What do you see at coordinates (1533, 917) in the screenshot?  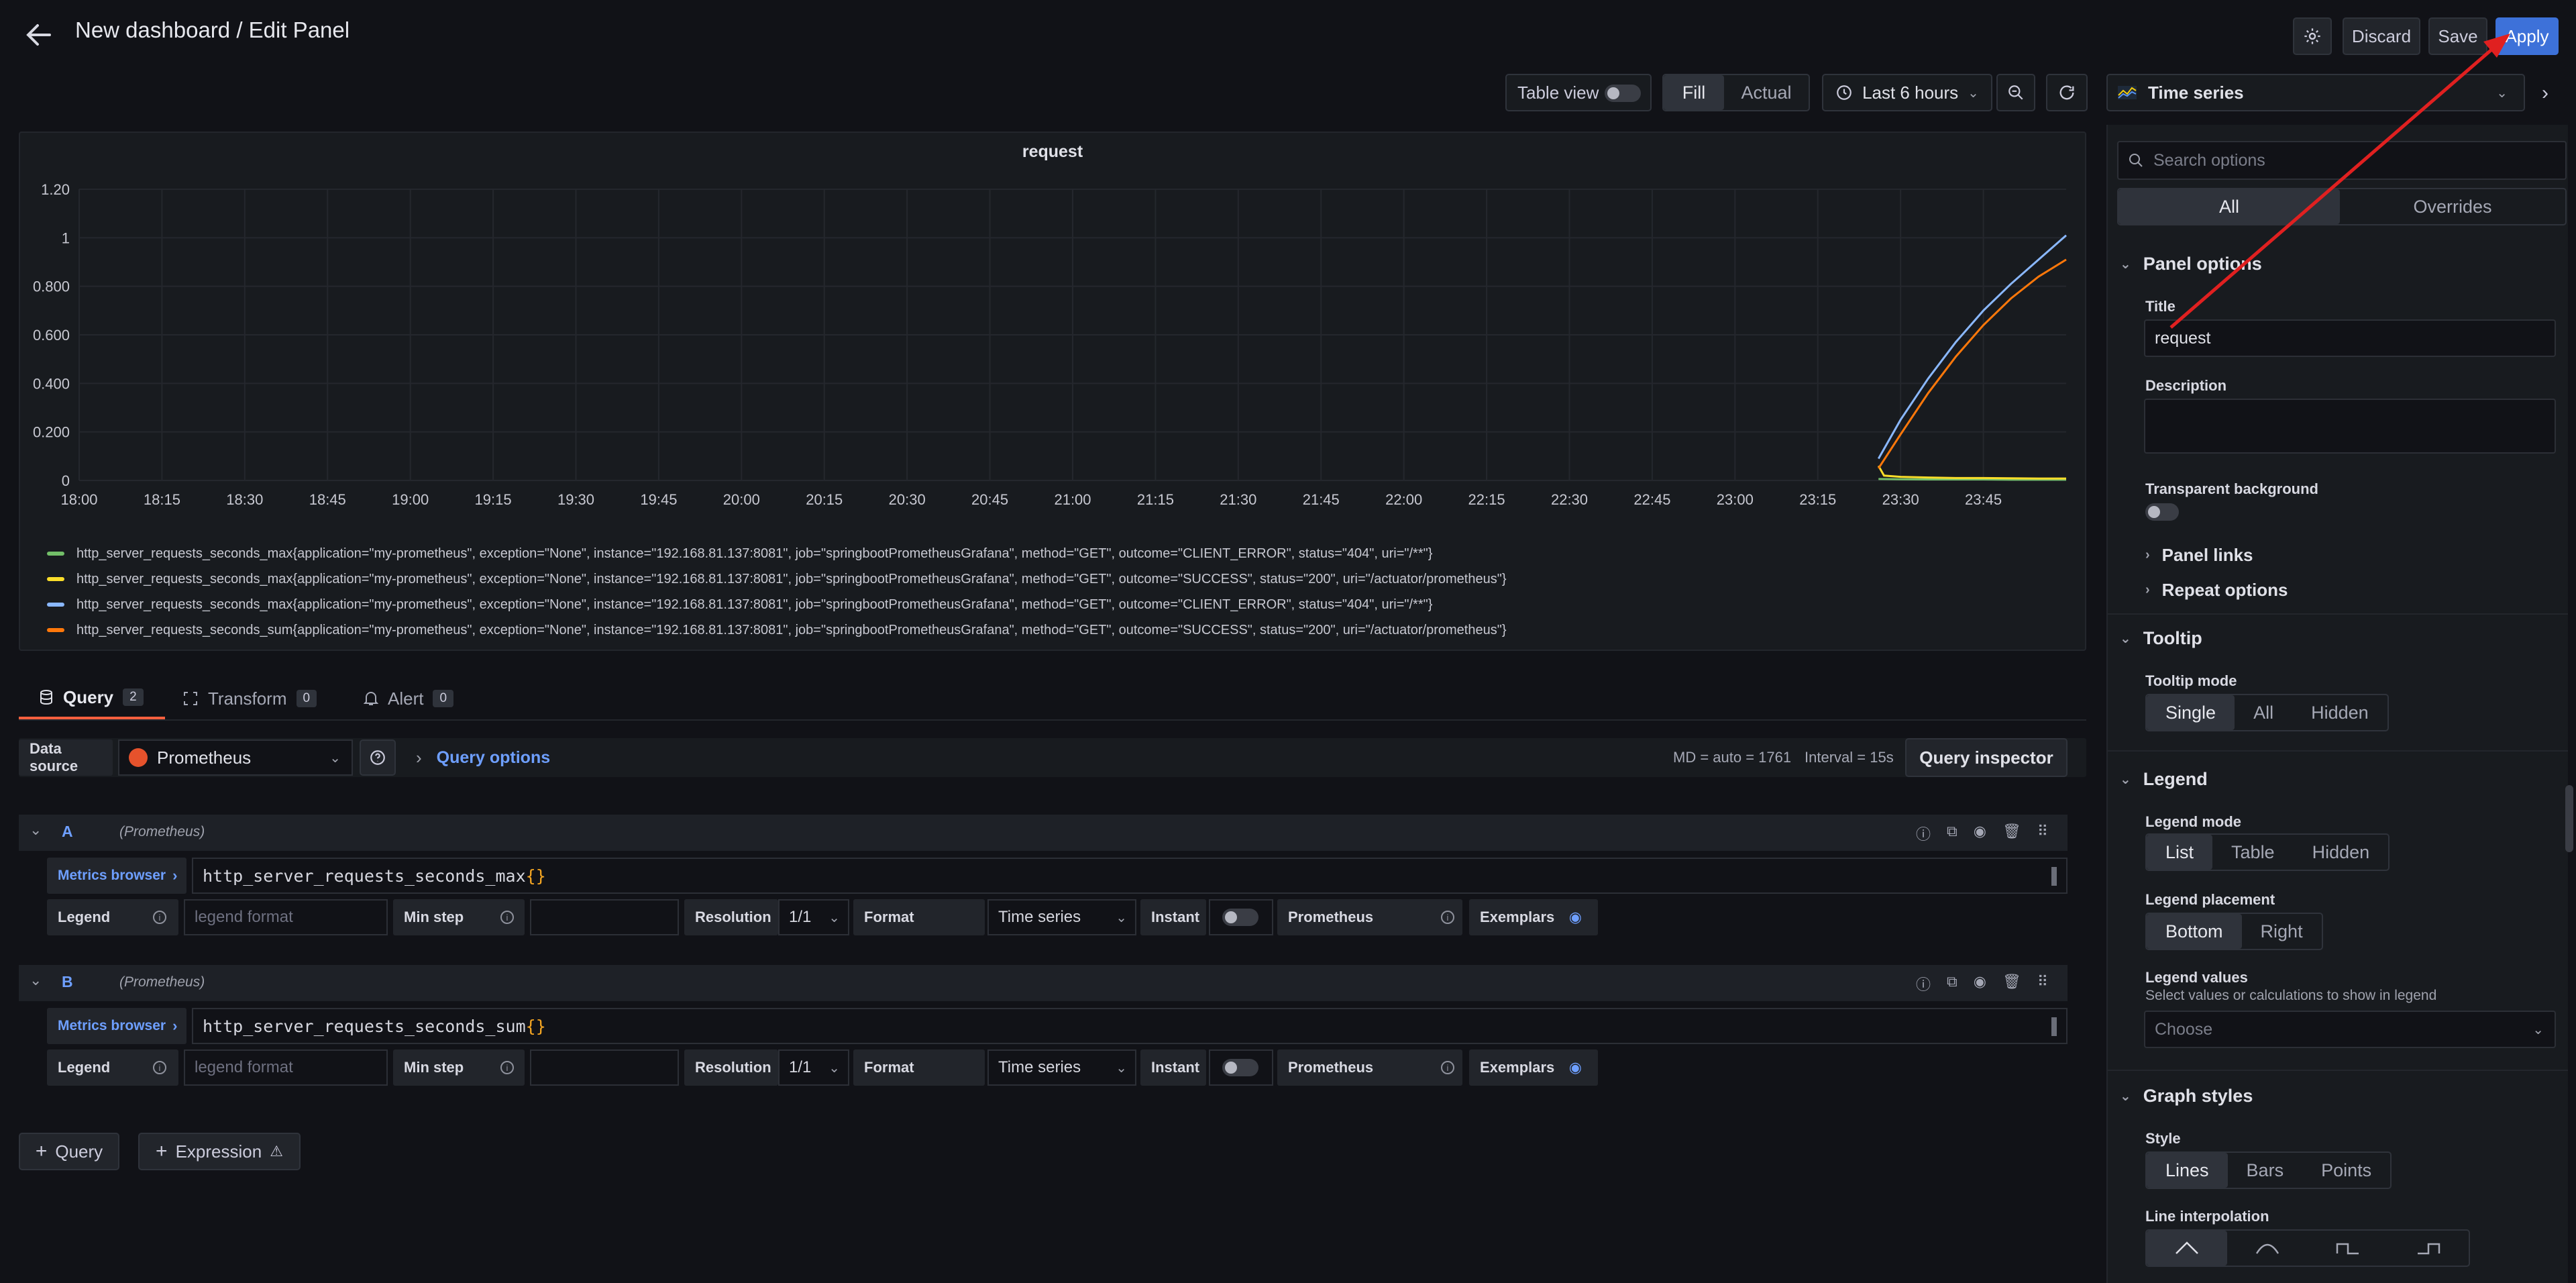 I see `exemplars-label-a: Exemplars ◉` at bounding box center [1533, 917].